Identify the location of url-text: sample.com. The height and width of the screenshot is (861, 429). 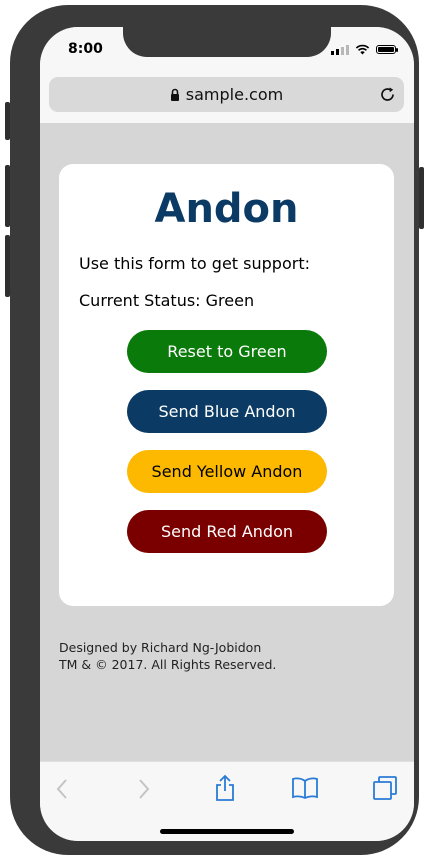
(234, 94).